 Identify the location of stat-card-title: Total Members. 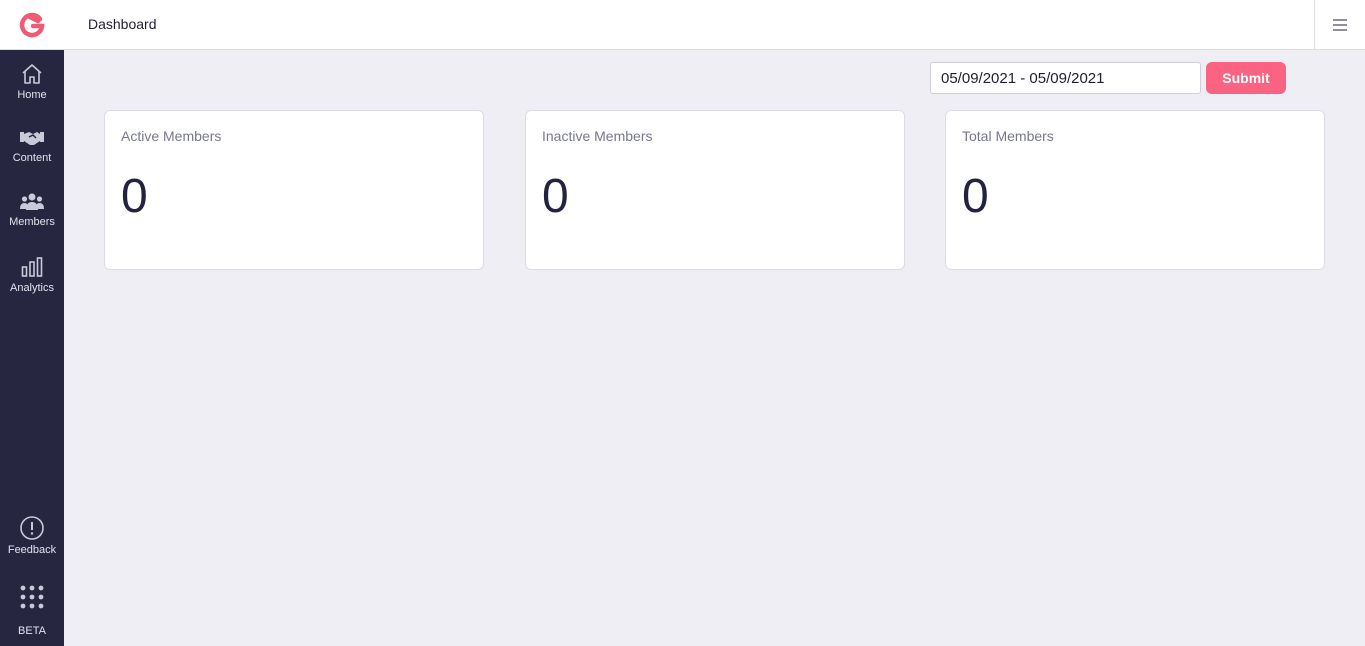
(1008, 136).